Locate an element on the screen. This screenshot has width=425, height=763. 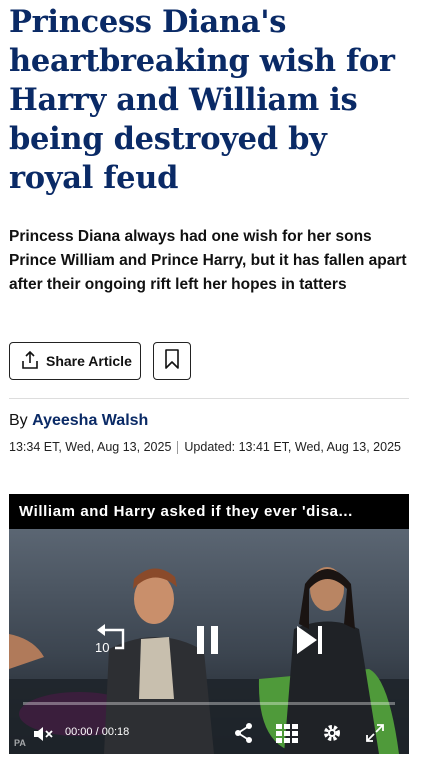
share-article-label: Share Article is located at coordinates (89, 361).